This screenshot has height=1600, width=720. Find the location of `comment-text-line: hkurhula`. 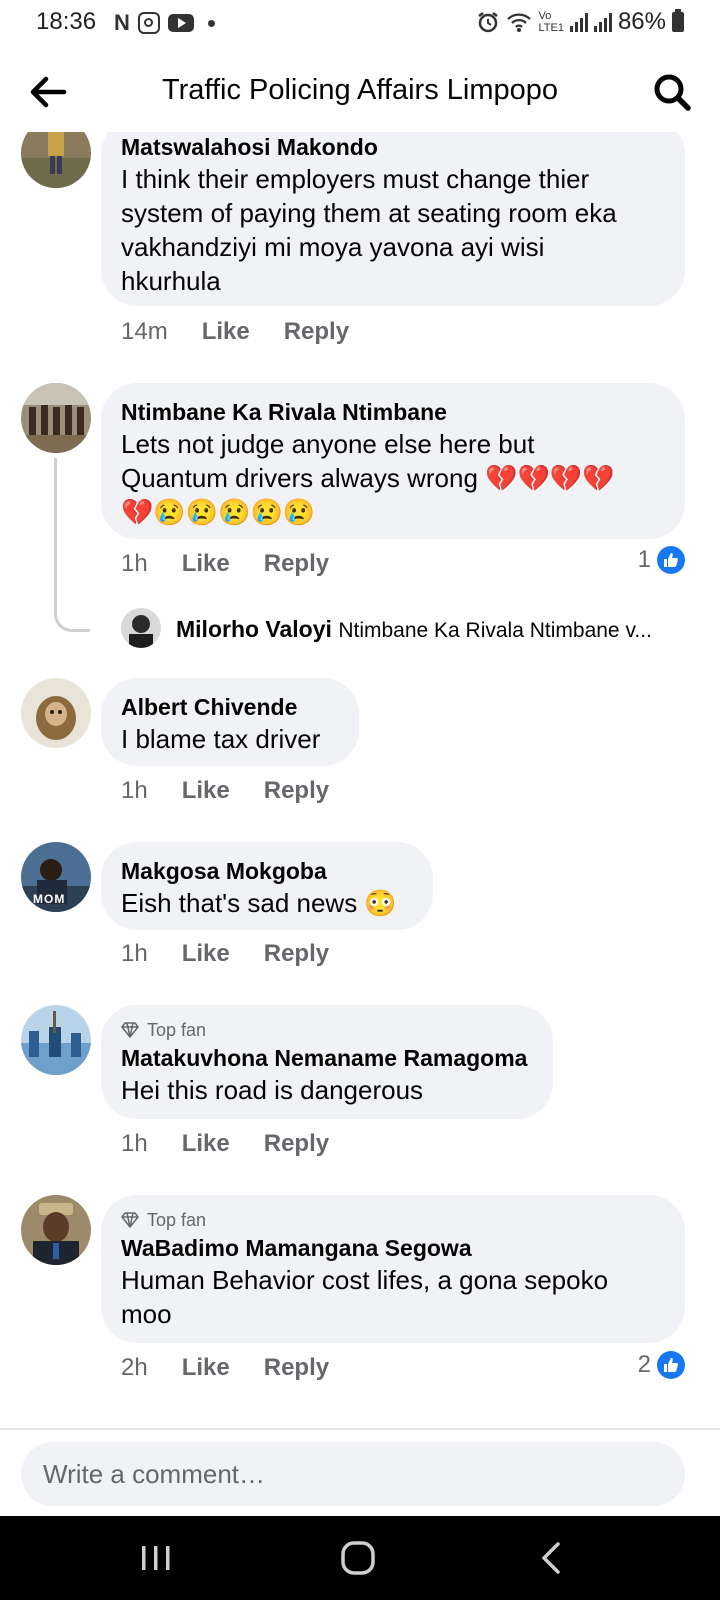

comment-text-line: hkurhula is located at coordinates (171, 281).